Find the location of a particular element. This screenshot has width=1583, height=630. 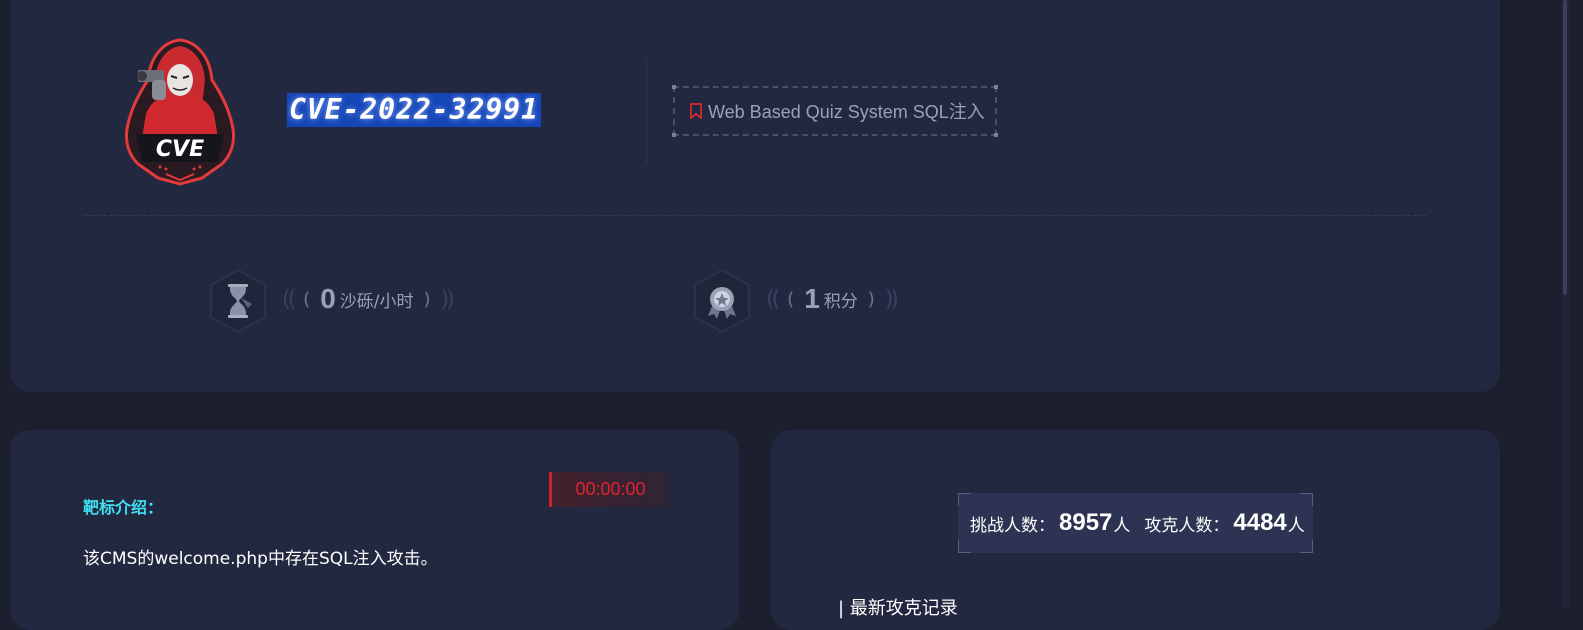

vulnerability-tag: Web Based Quiz System SQL注入 is located at coordinates (835, 111).